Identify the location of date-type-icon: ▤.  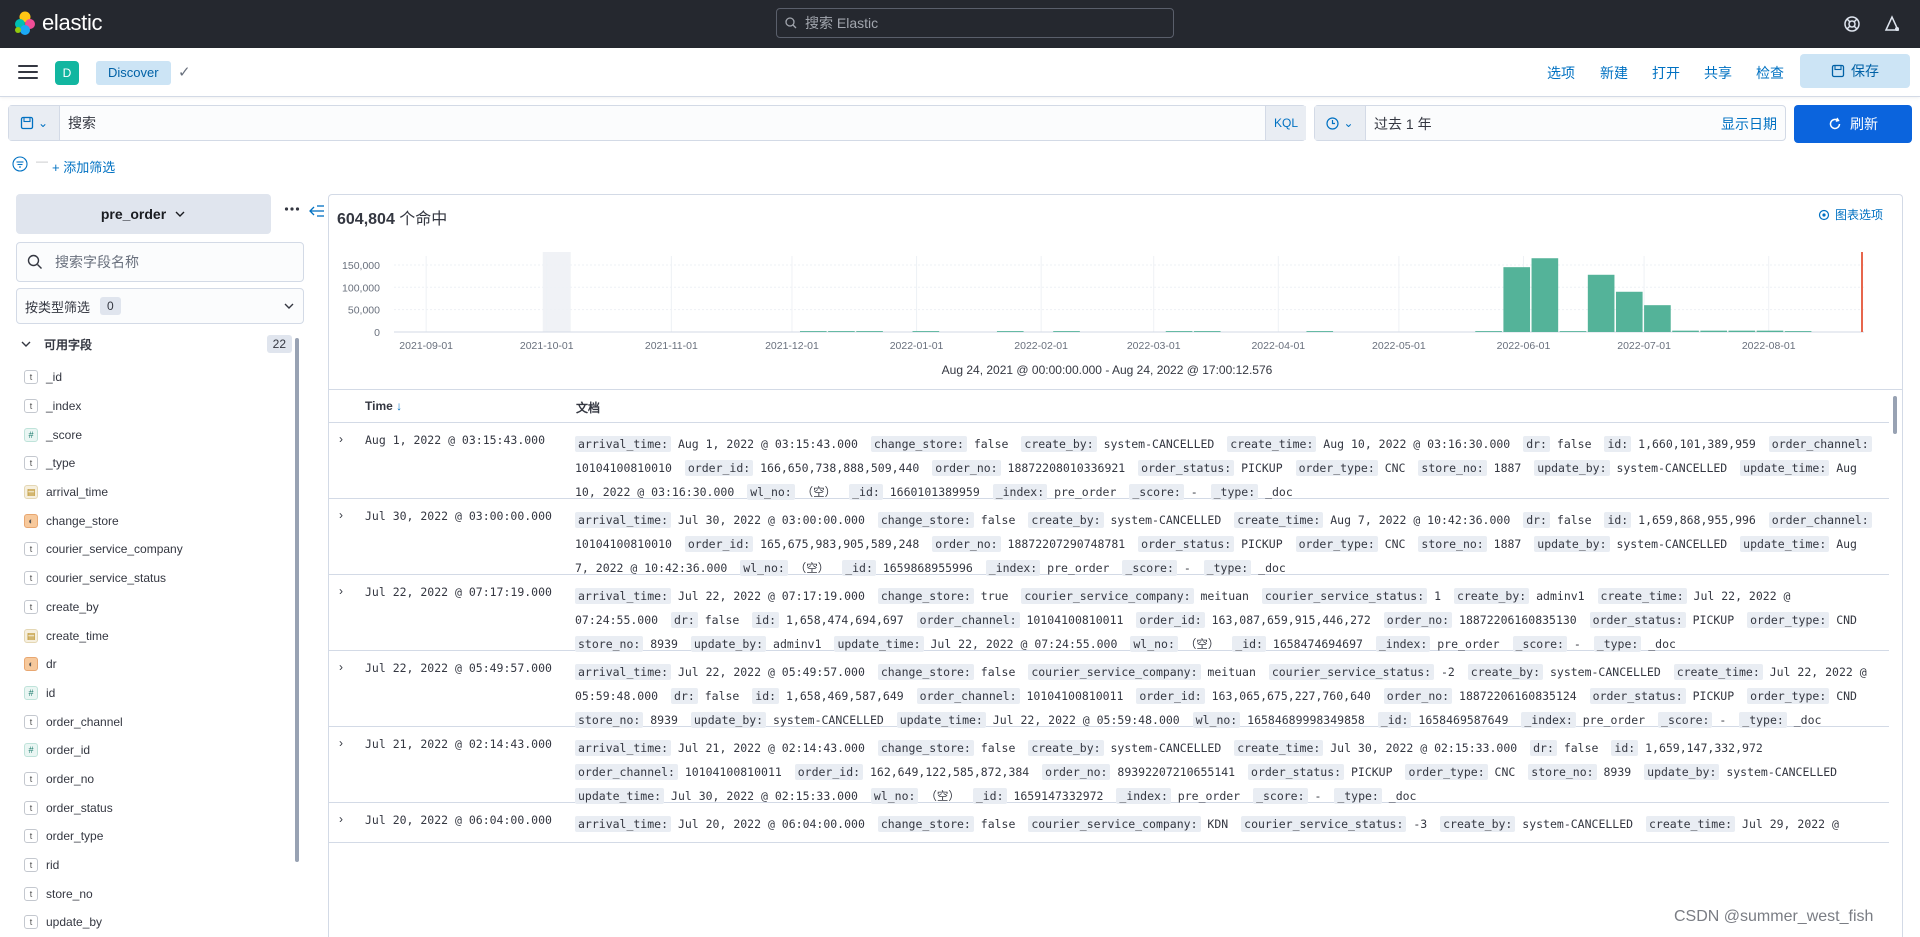
(31, 492).